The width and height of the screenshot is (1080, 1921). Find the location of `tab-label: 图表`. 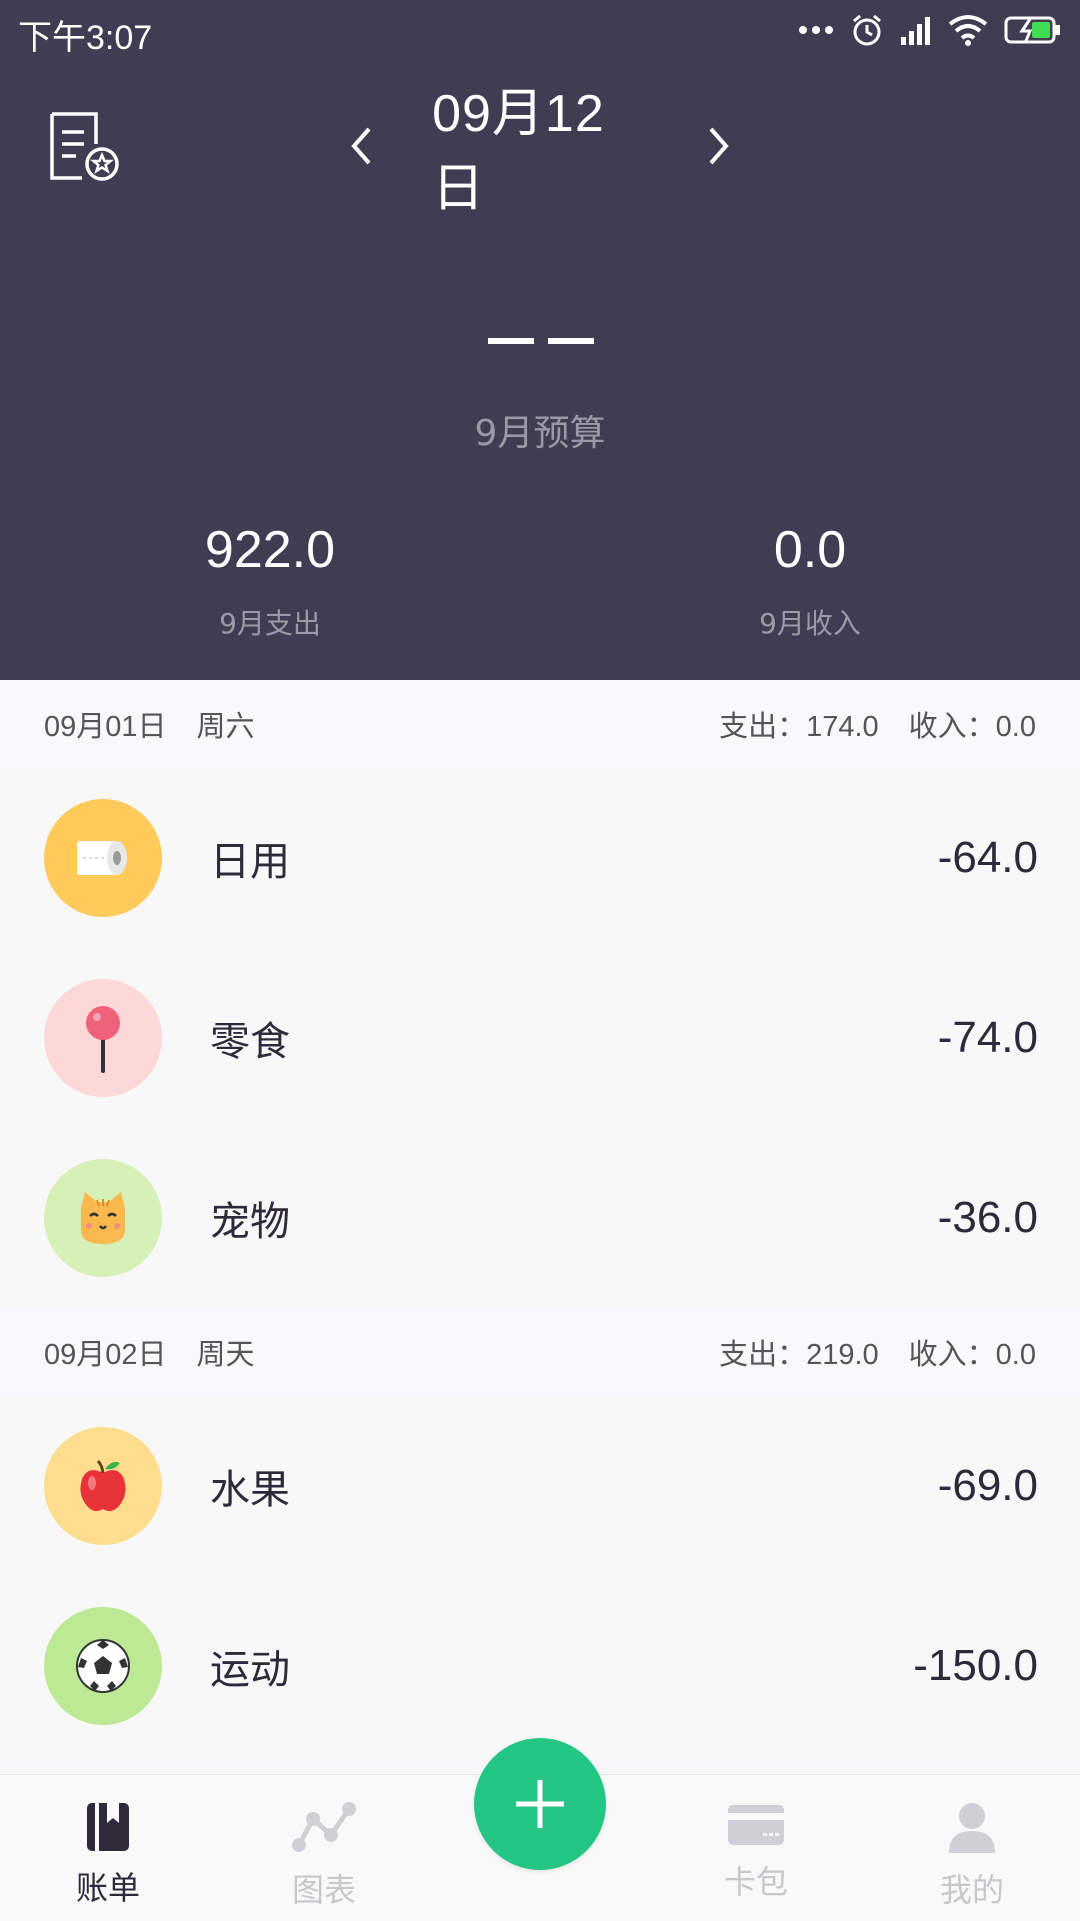

tab-label: 图表 is located at coordinates (323, 1890).